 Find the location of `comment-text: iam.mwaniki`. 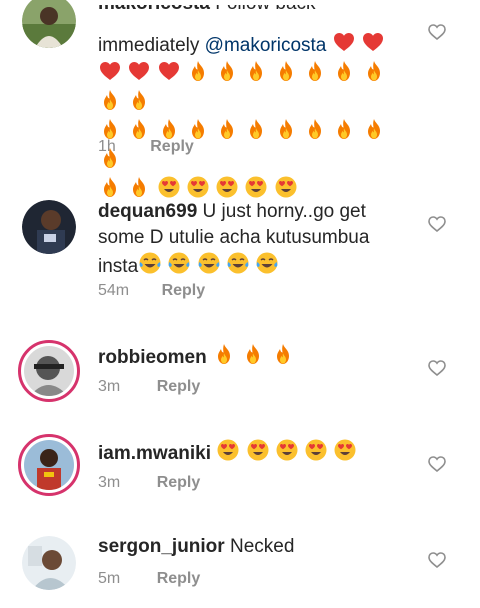

comment-text: iam.mwaniki is located at coordinates (254, 452).